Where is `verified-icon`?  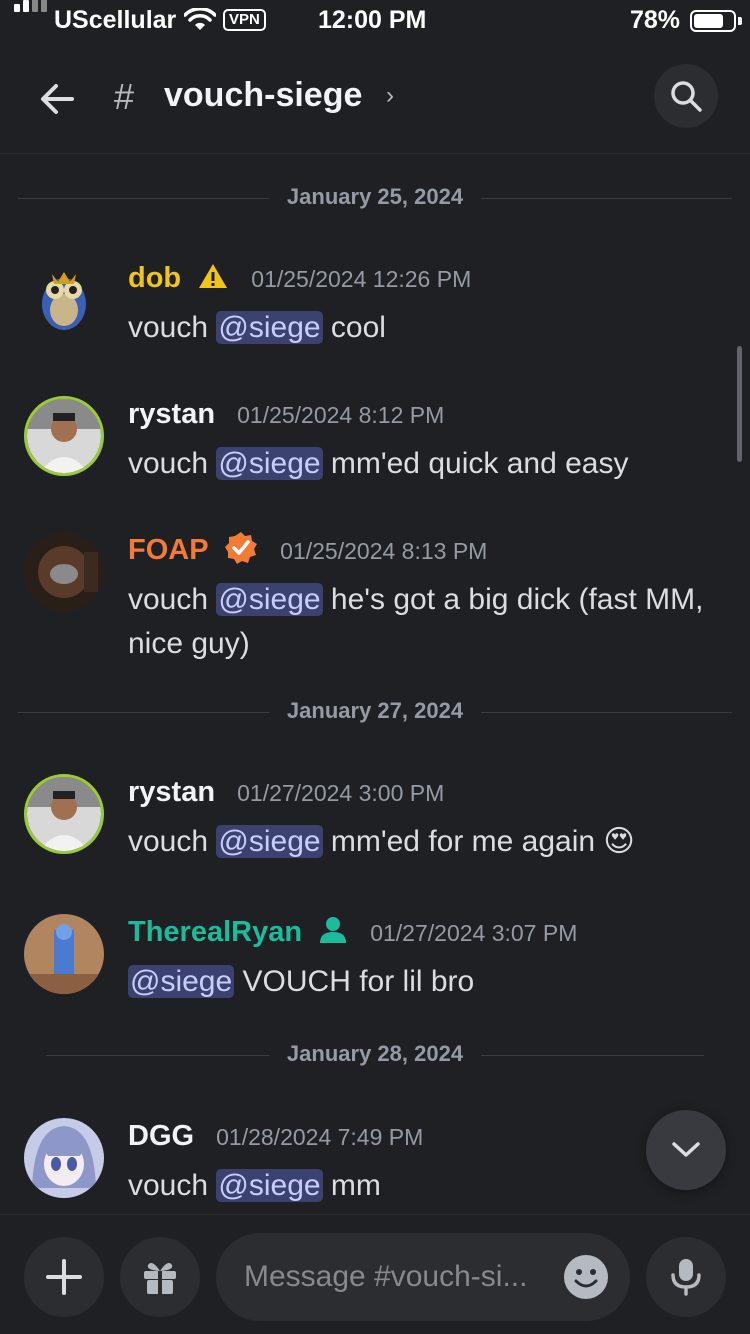
verified-icon is located at coordinates (241, 548).